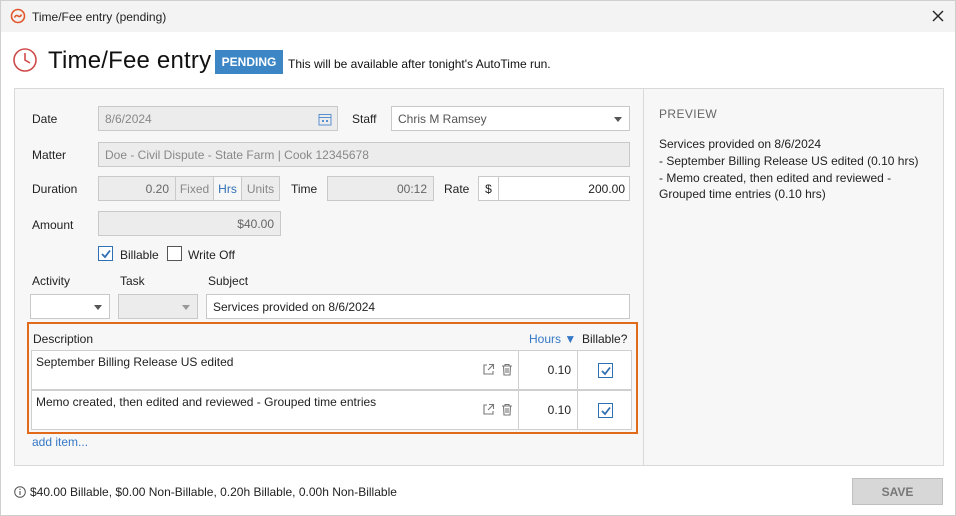 The image size is (956, 516). What do you see at coordinates (364, 119) in the screenshot?
I see `staff-label: Staff` at bounding box center [364, 119].